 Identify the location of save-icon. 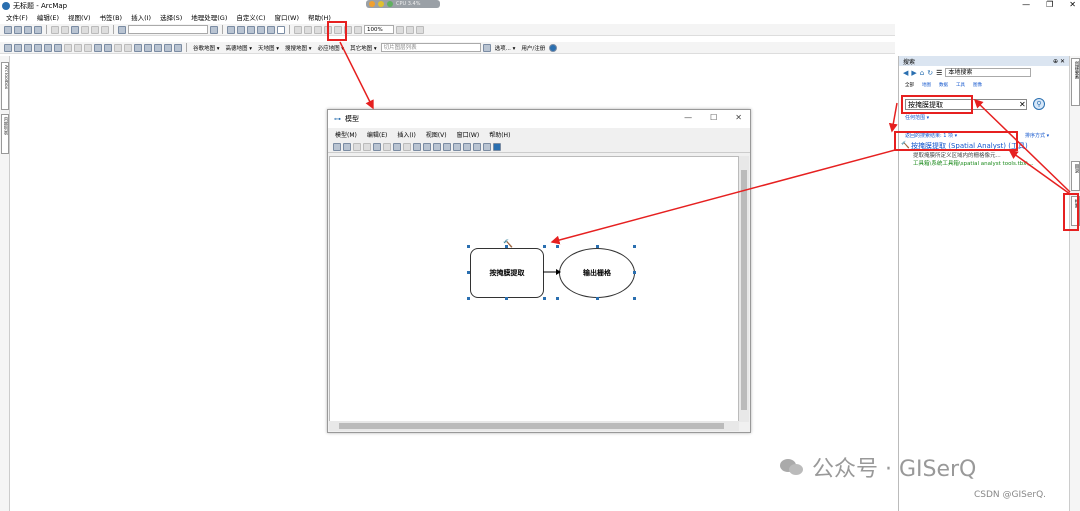
(28, 29).